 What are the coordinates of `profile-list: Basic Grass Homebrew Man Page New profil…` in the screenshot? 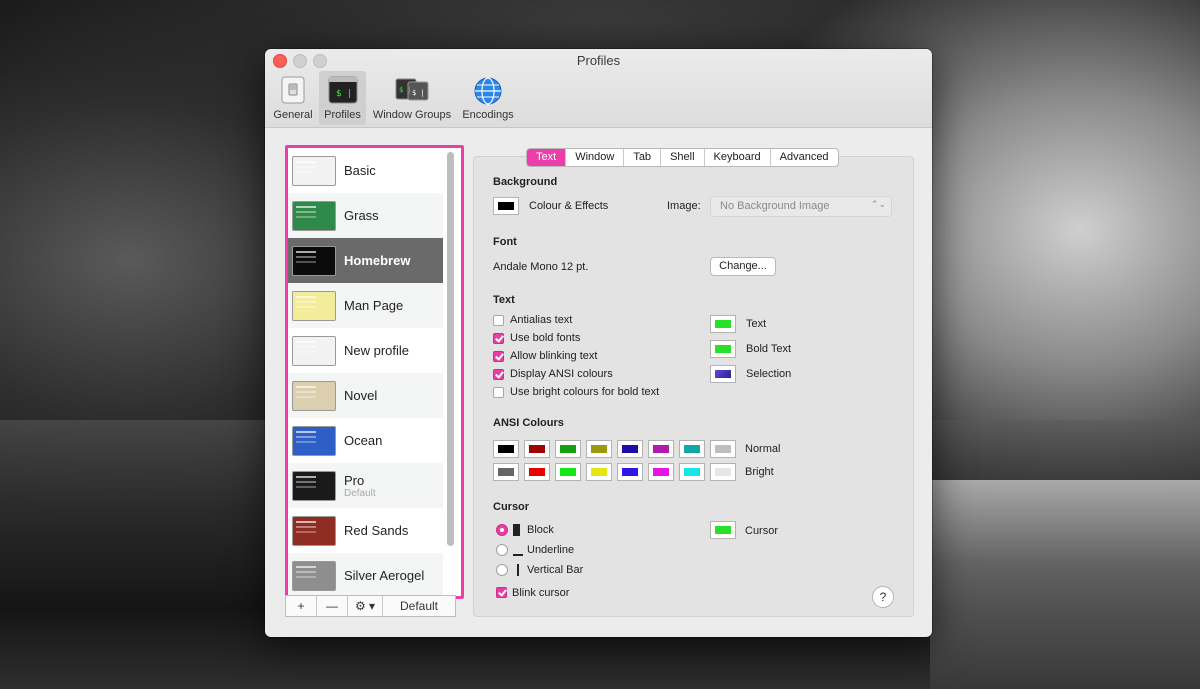 It's located at (374, 372).